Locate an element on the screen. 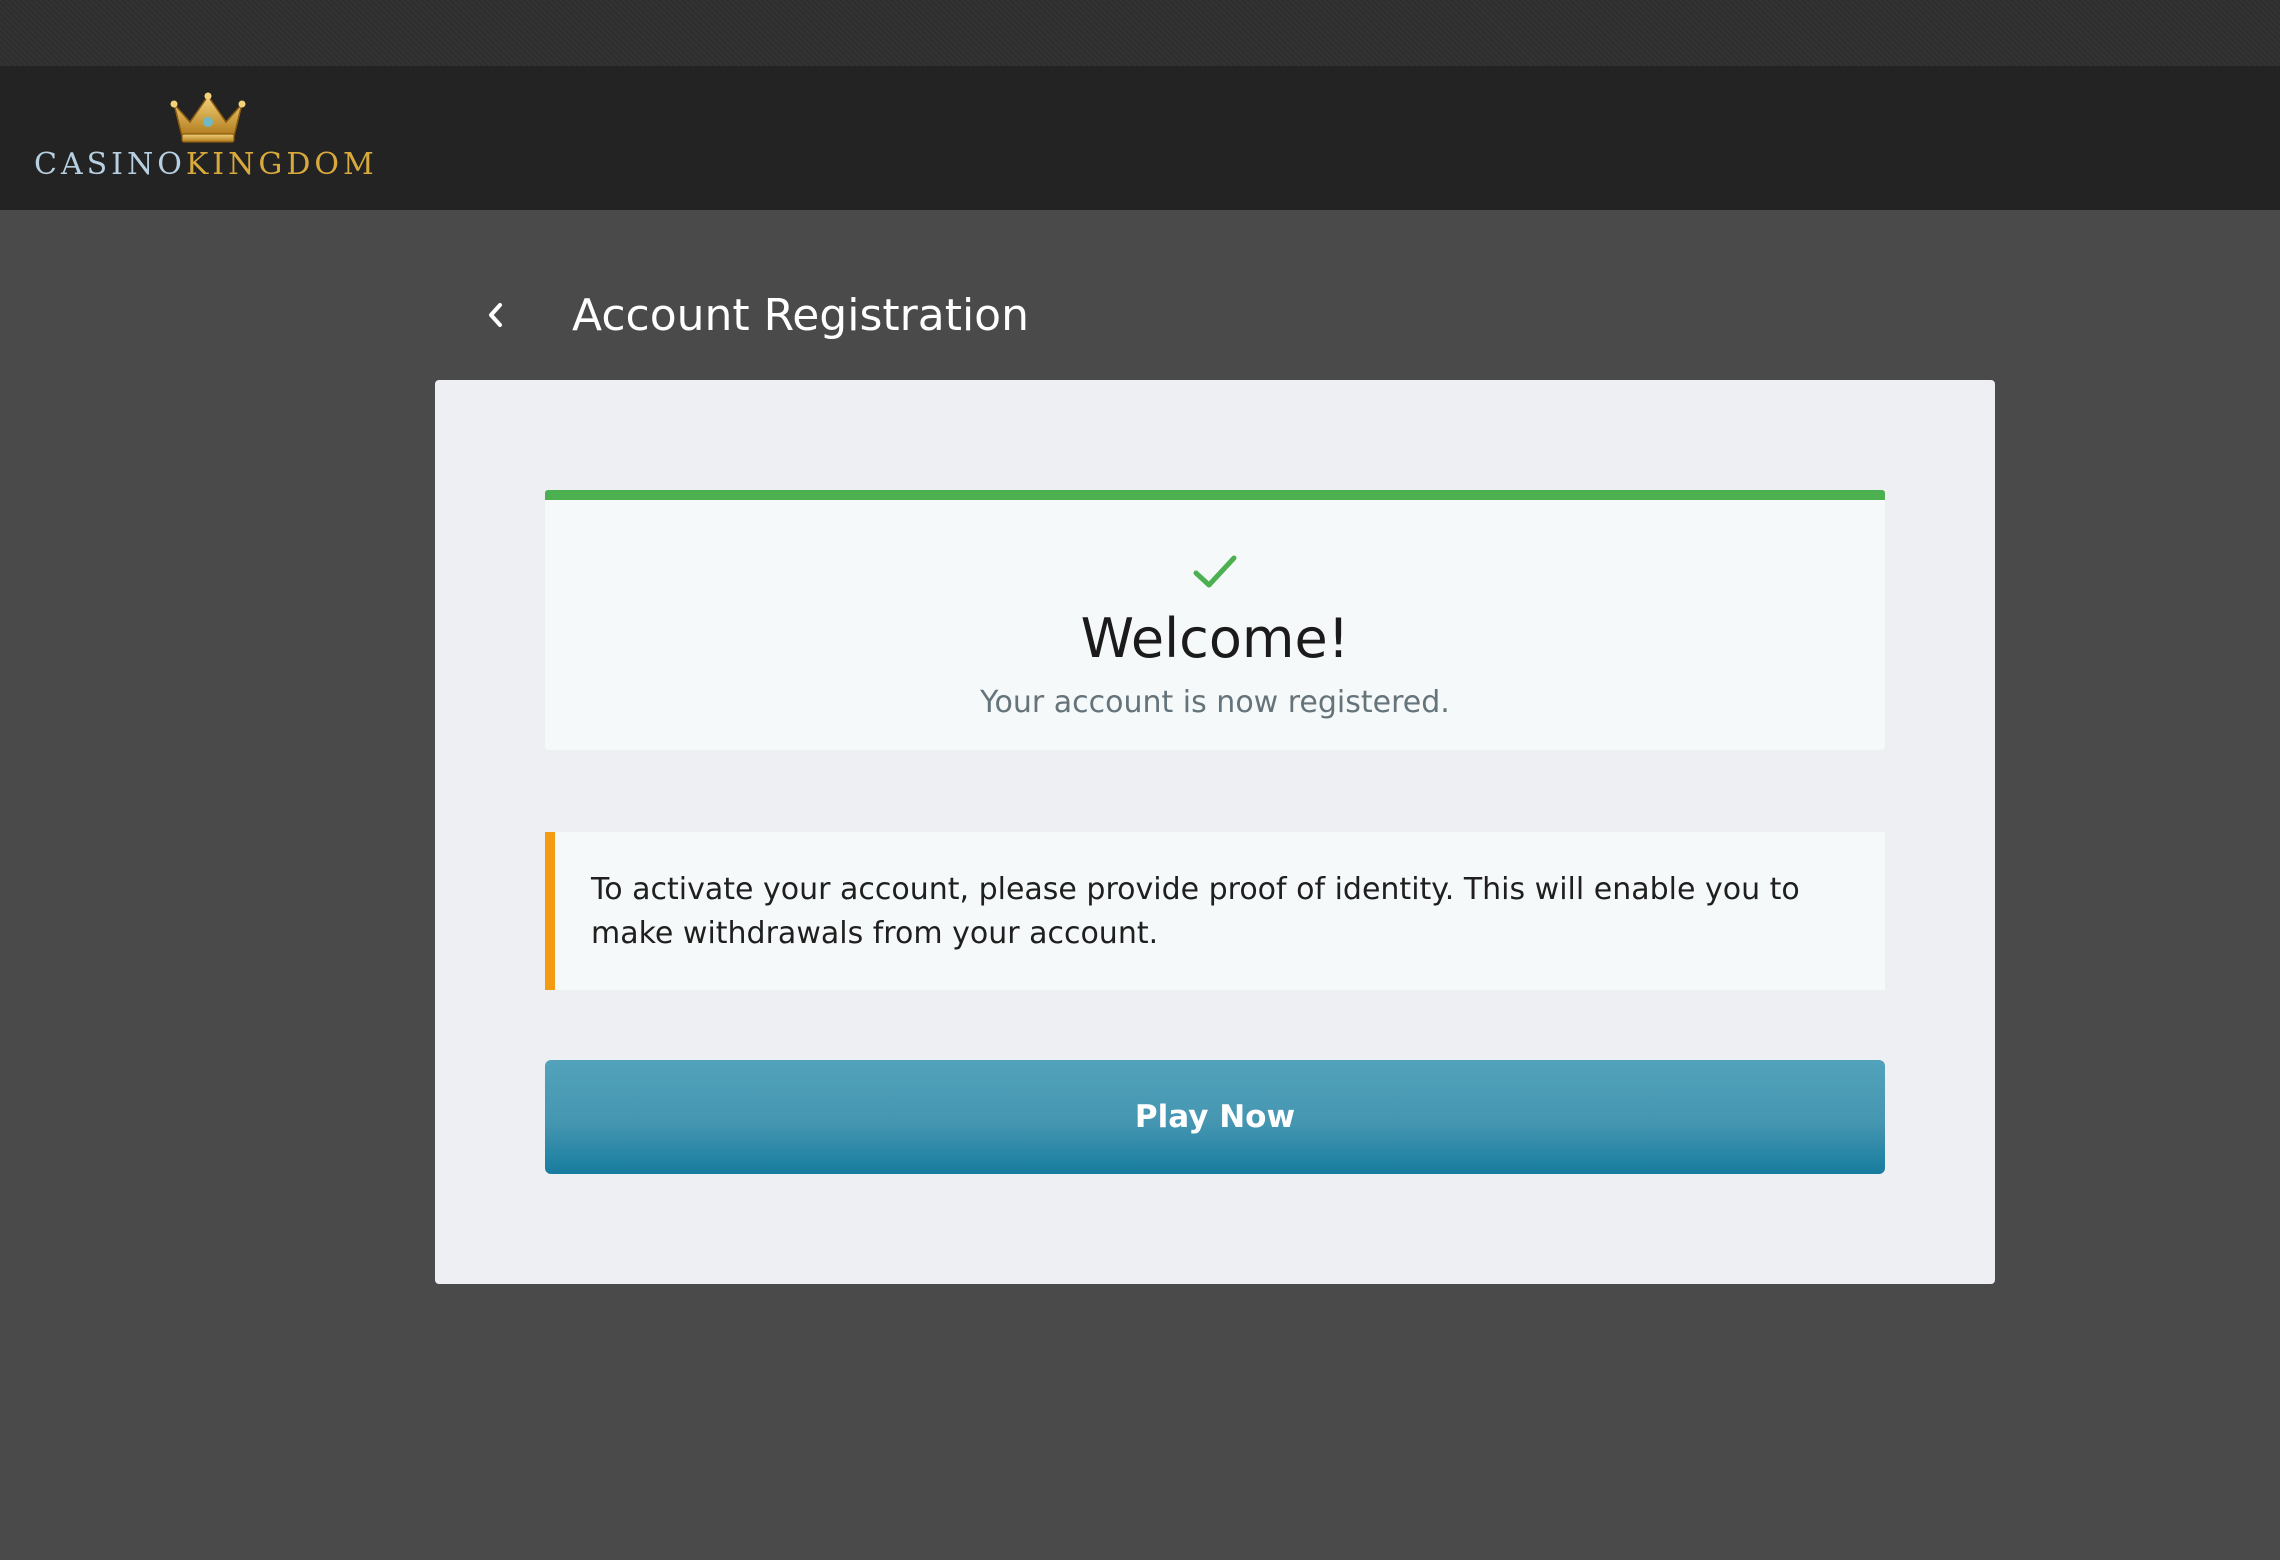 The width and height of the screenshot is (2280, 1560). check-icon is located at coordinates (1215, 571).